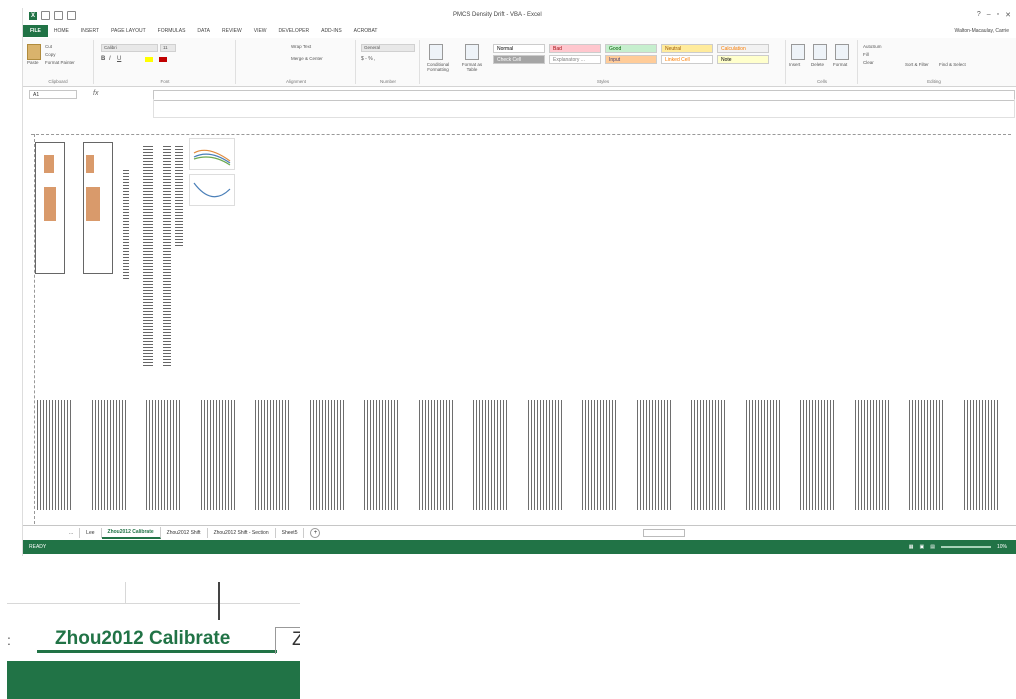 The image size is (1016, 699). What do you see at coordinates (631, 48) in the screenshot?
I see `cell-style-good: Good` at bounding box center [631, 48].